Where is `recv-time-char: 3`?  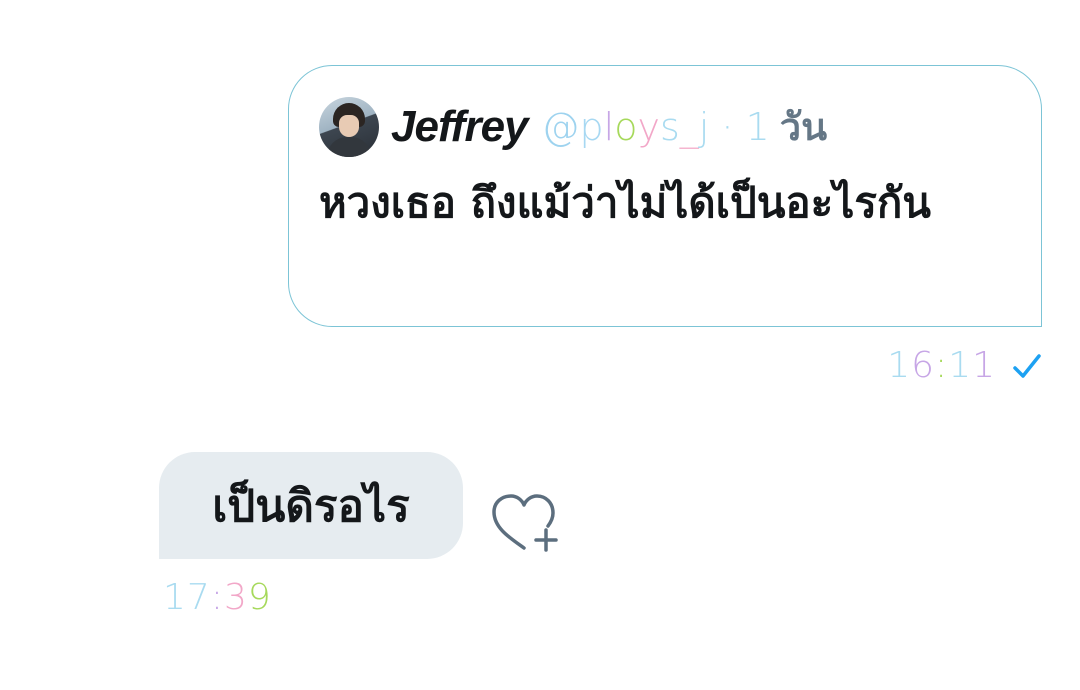 recv-time-char: 3 is located at coordinates (235, 597).